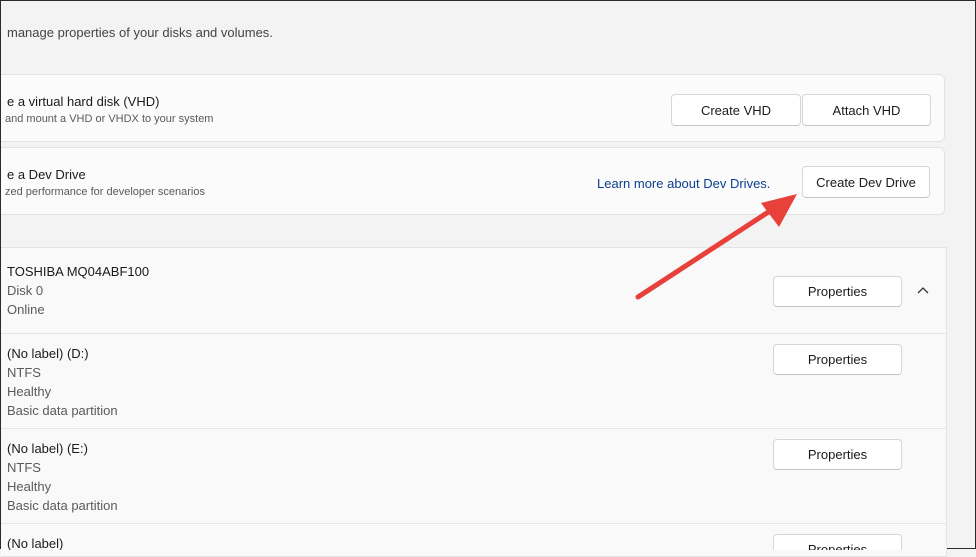 The image size is (976, 557). Describe the element at coordinates (866, 110) in the screenshot. I see `attach-vhd-button: Attach VHD` at that location.